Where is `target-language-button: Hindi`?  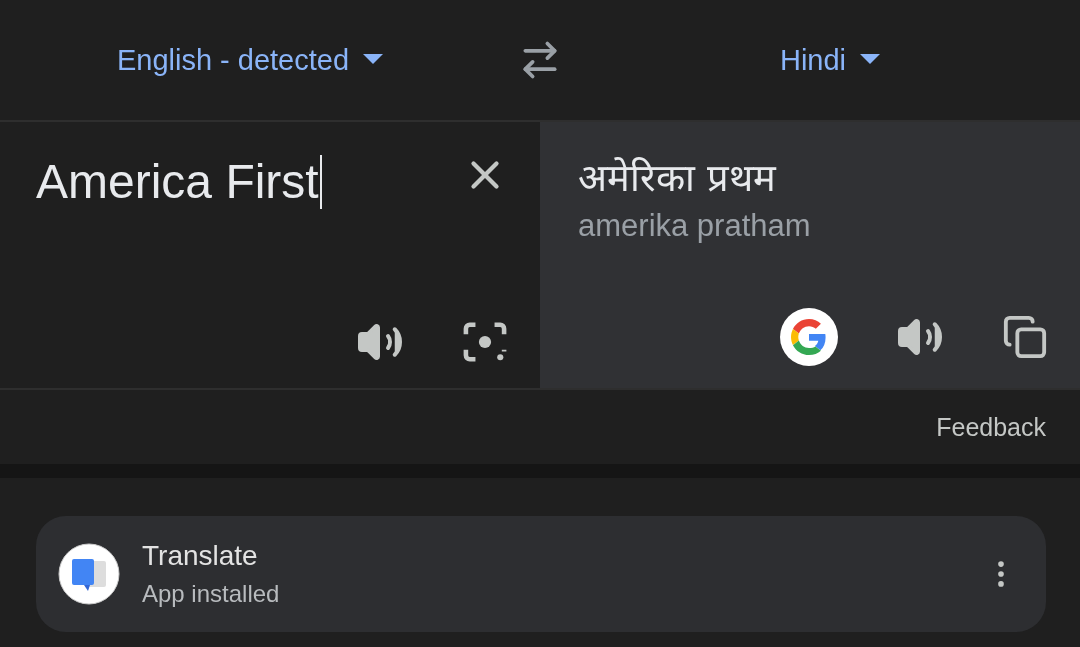
target-language-button: Hindi is located at coordinates (830, 60).